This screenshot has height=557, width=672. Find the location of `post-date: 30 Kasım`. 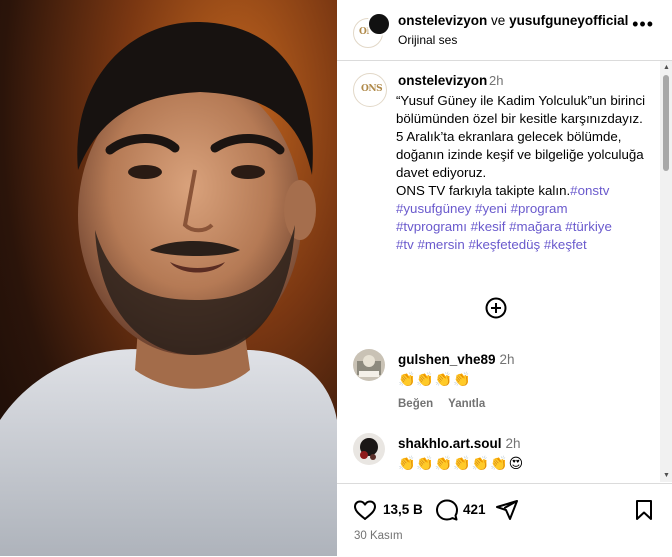

post-date: 30 Kasım is located at coordinates (378, 536).